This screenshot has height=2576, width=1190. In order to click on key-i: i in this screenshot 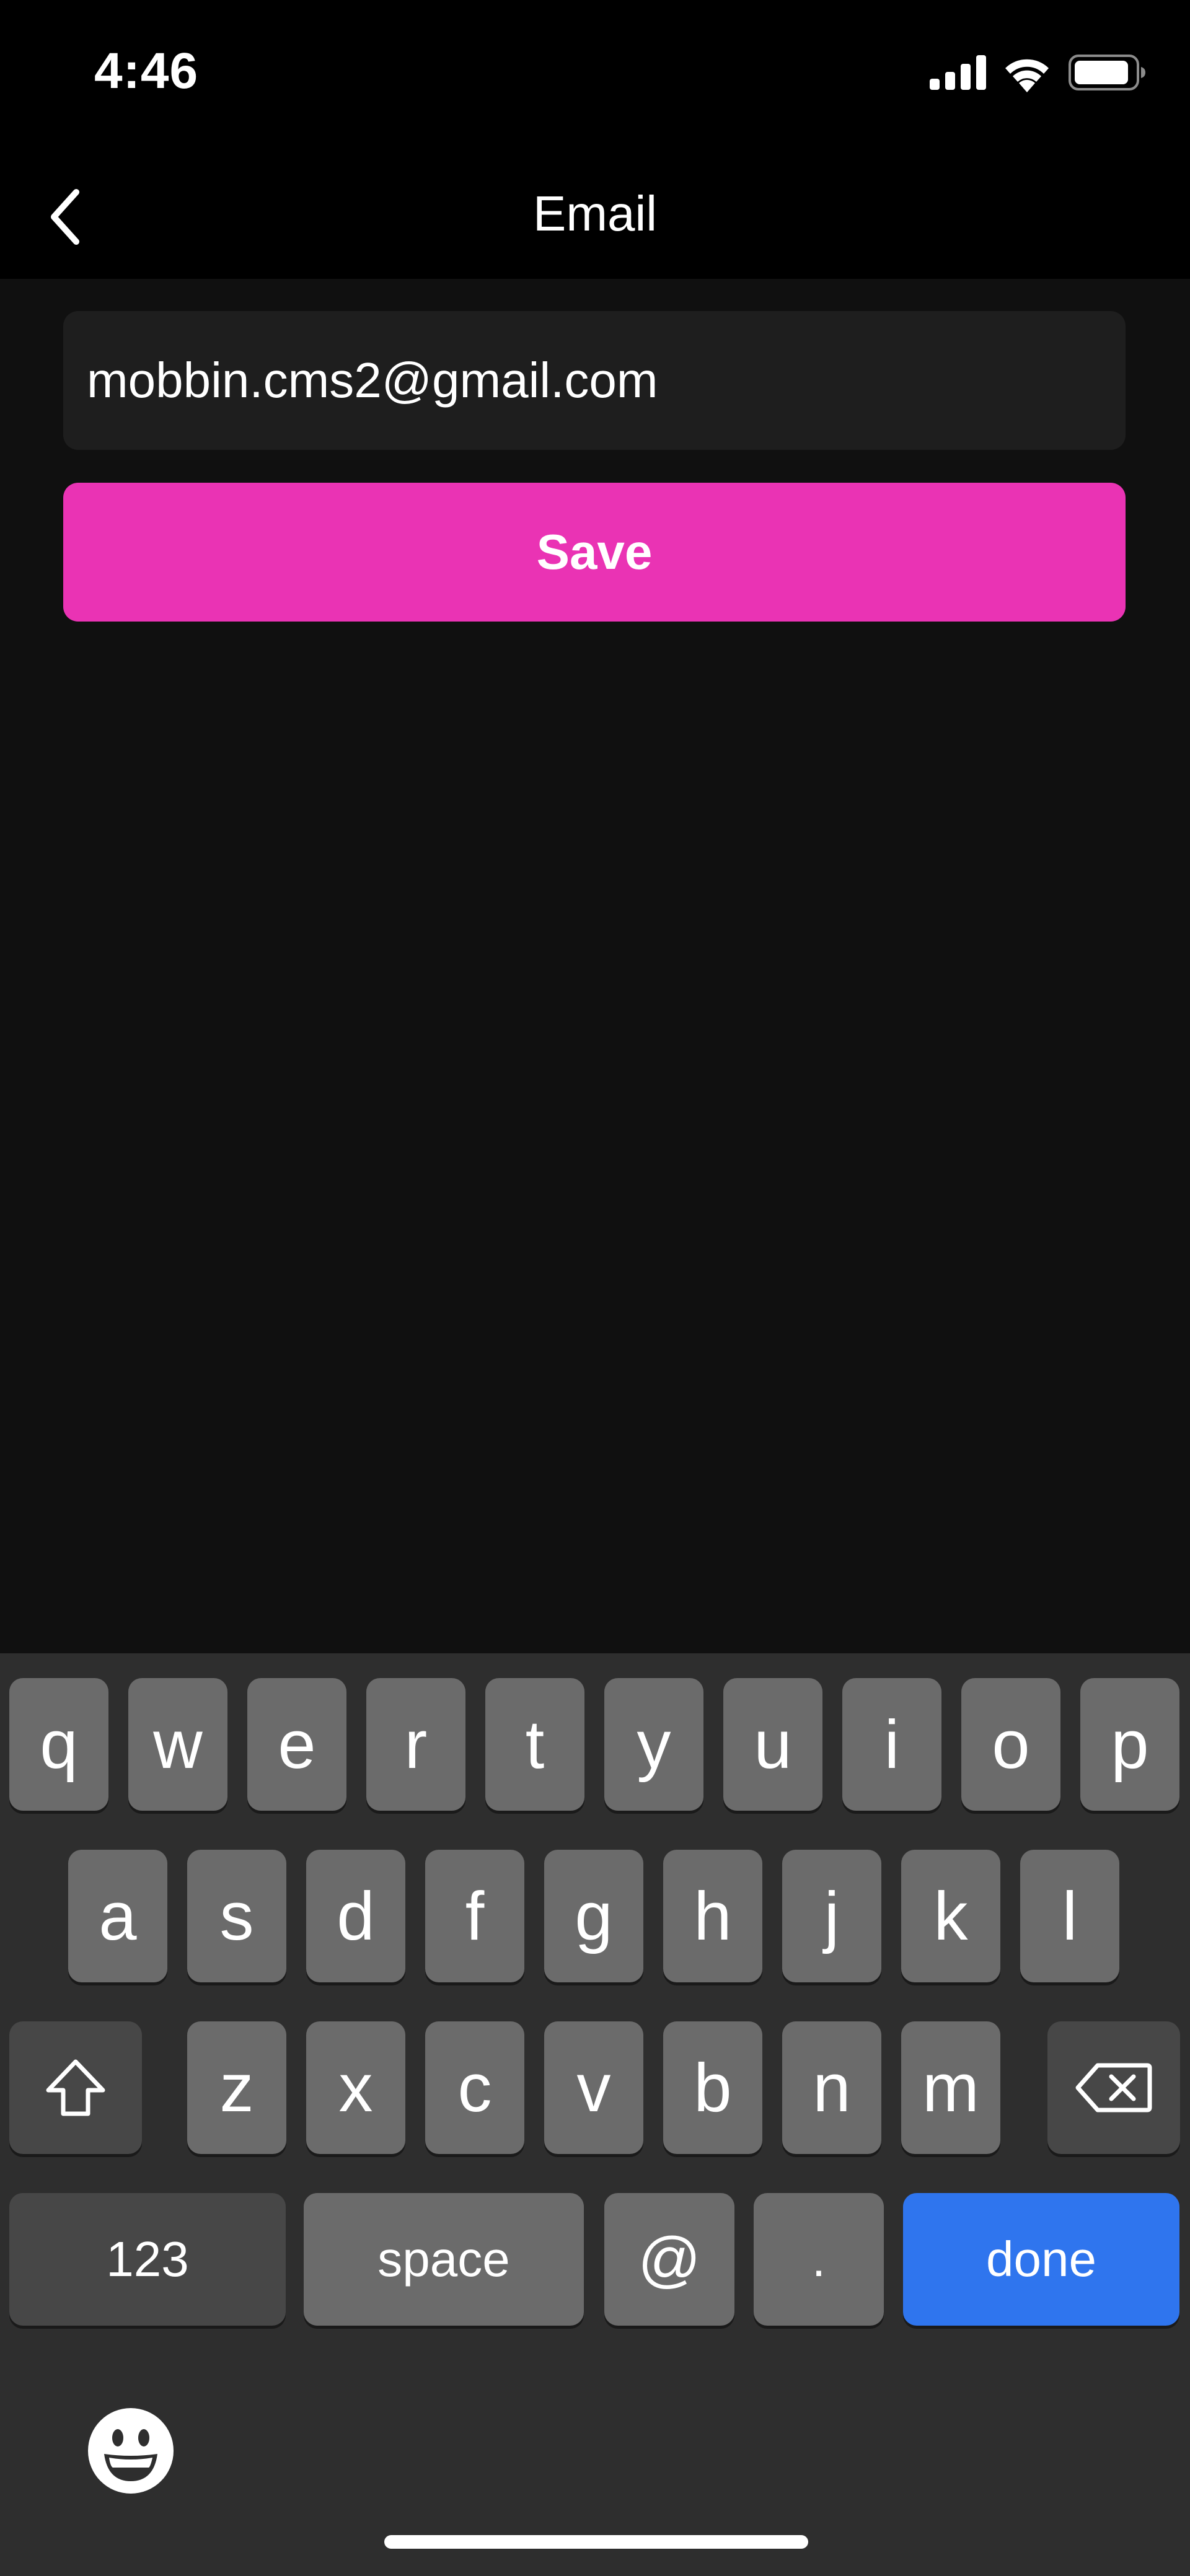, I will do `click(891, 1745)`.